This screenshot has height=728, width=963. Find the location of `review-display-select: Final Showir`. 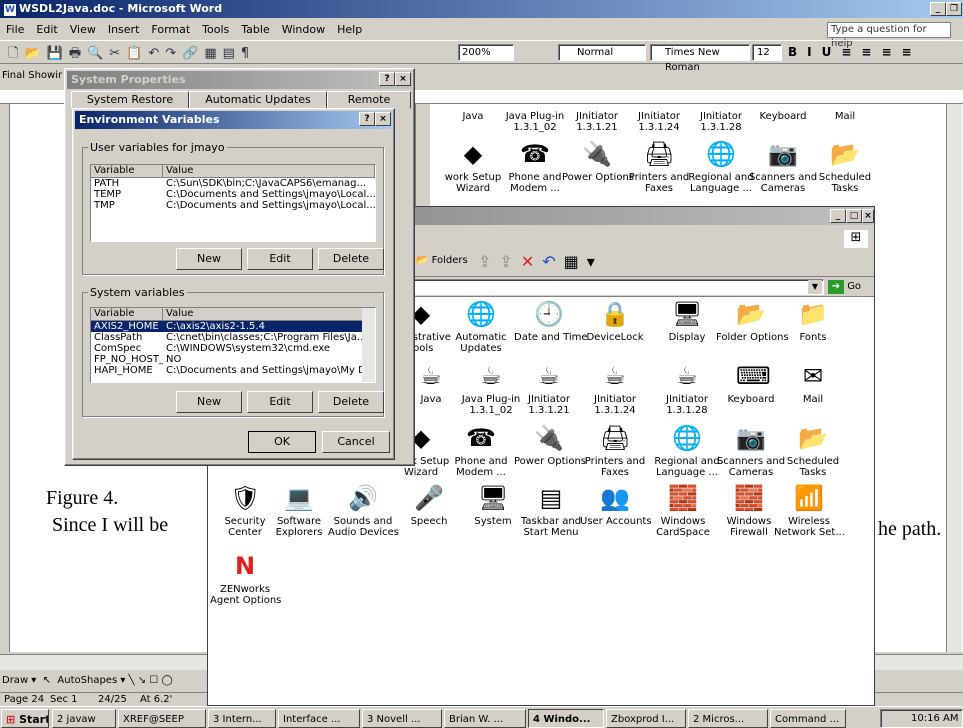

review-display-select: Final Showir is located at coordinates (32, 75).